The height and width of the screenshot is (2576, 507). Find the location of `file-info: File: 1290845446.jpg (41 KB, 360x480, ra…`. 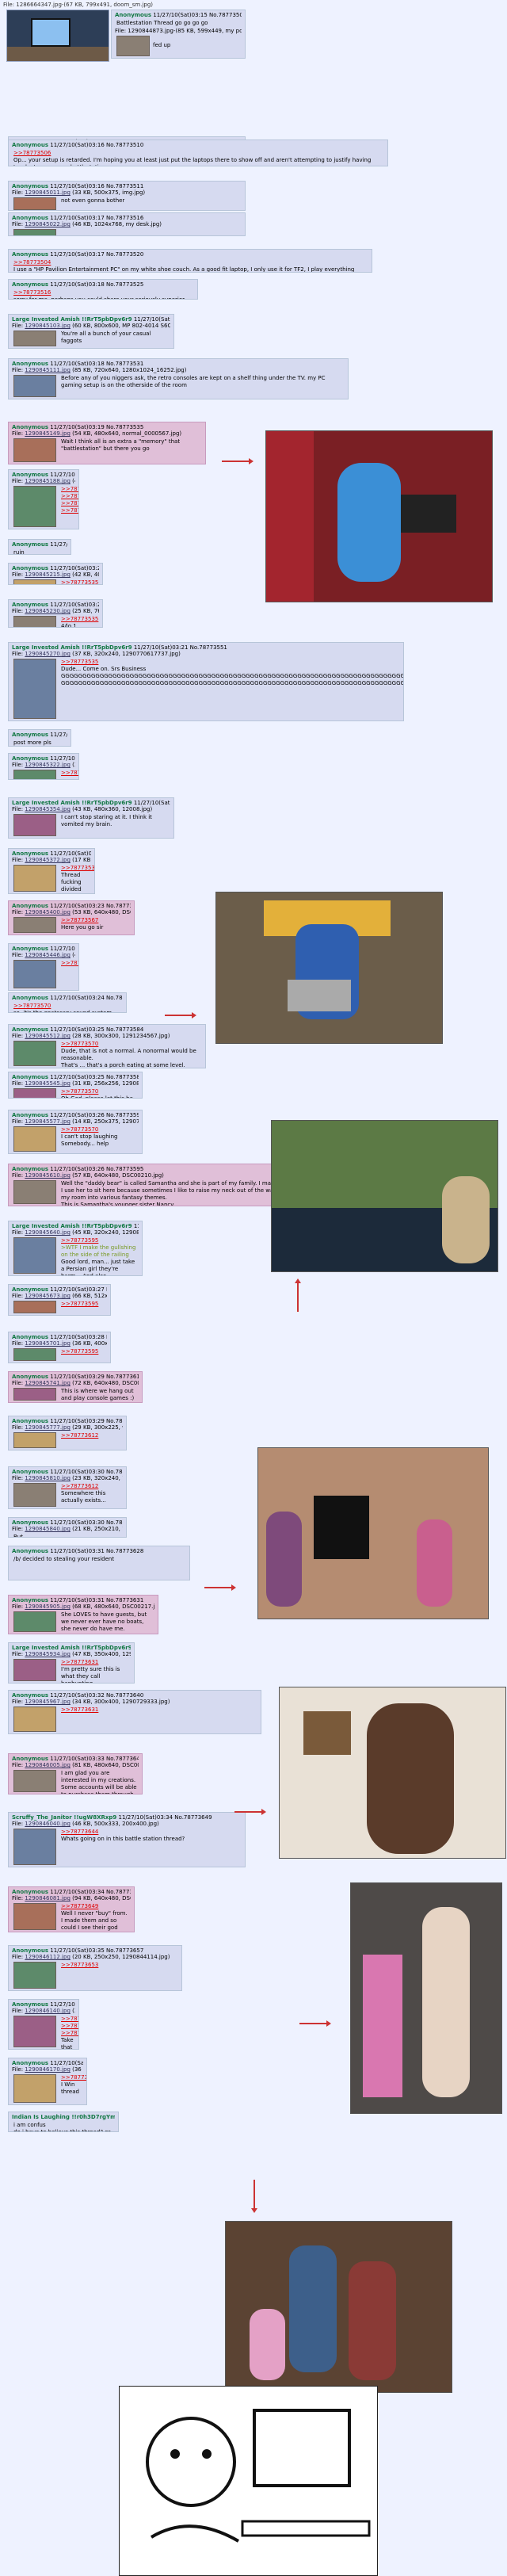

file-info: File: 1290845446.jpg (41 KB, 360x480, ra… is located at coordinates (44, 955).